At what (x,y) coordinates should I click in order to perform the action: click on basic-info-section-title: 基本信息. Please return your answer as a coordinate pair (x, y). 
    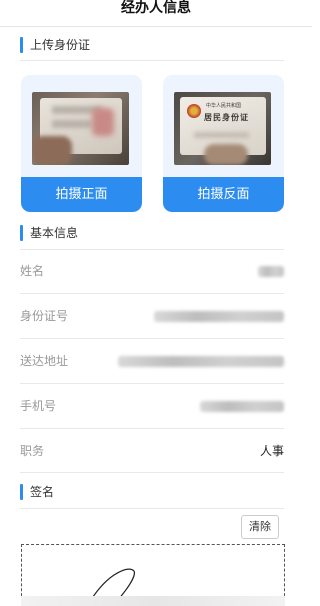
    Looking at the image, I should click on (54, 233).